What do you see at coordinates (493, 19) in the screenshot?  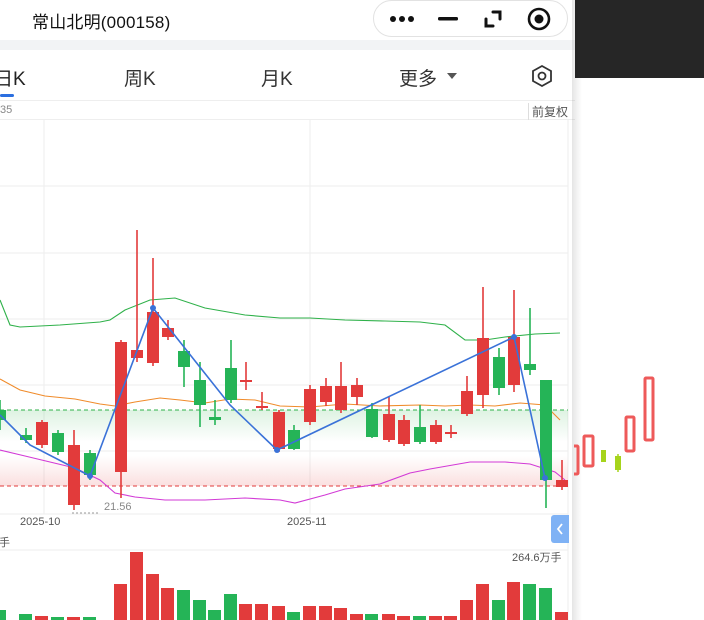 I see `restore-icon` at bounding box center [493, 19].